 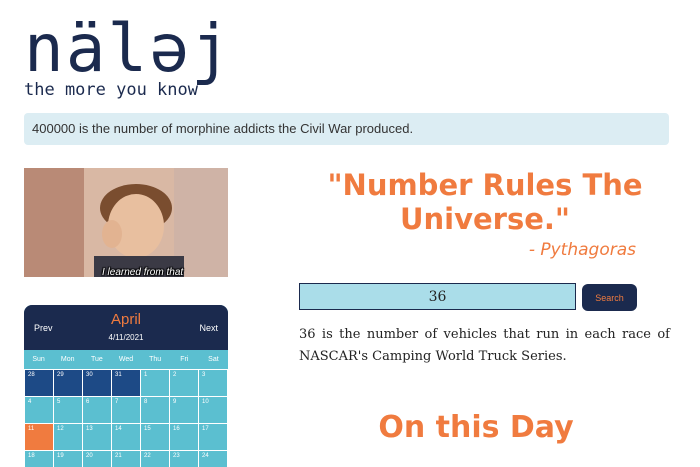 I want to click on weekday-label: Mon, so click(x=67, y=359).